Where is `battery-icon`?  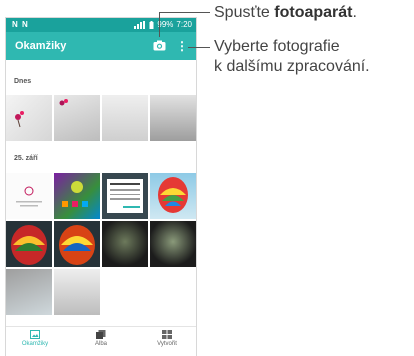 battery-icon is located at coordinates (151, 24).